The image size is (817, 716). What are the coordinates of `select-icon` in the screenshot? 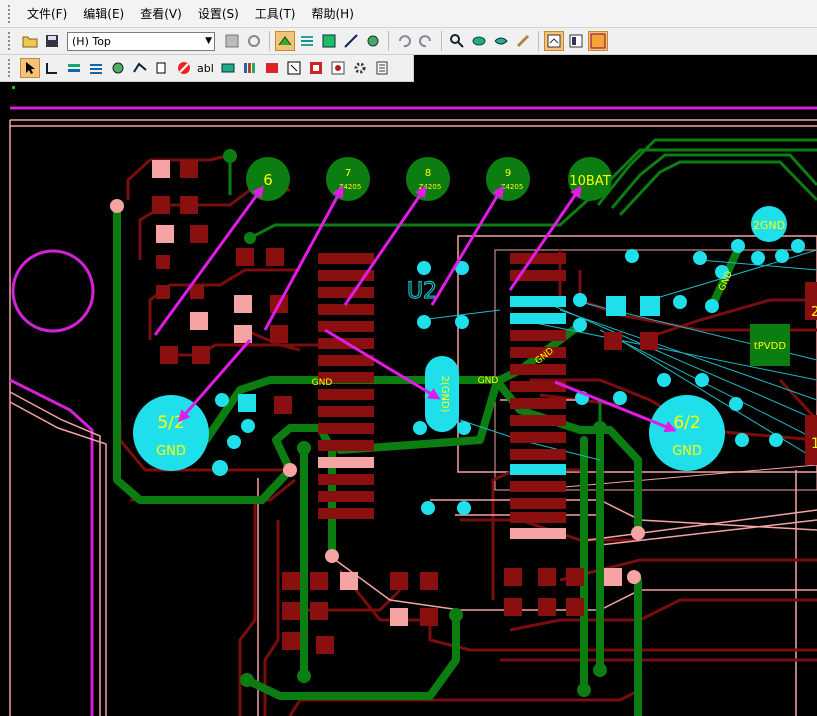 It's located at (30, 68).